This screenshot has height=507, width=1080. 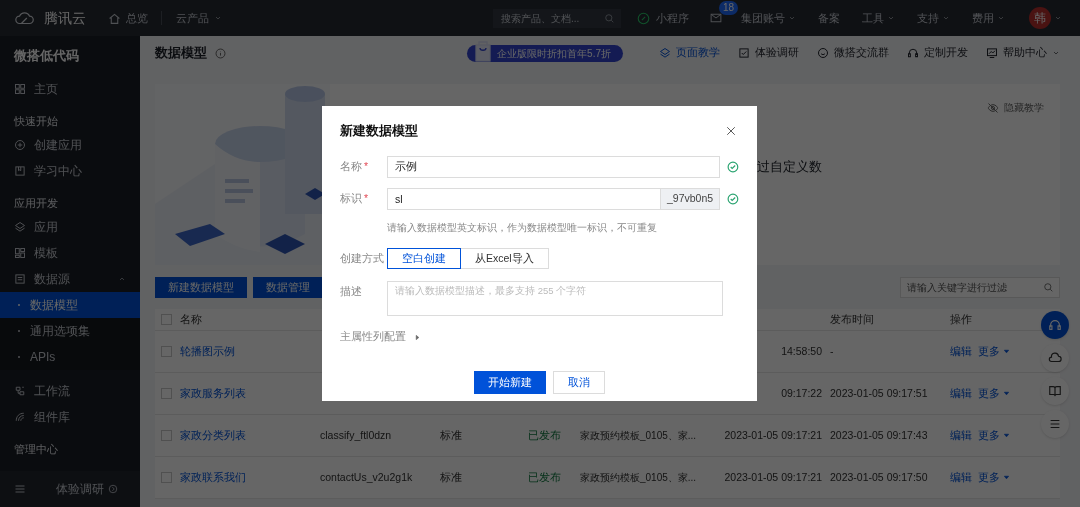 I want to click on sidebar-item: 应用, so click(x=70, y=227).